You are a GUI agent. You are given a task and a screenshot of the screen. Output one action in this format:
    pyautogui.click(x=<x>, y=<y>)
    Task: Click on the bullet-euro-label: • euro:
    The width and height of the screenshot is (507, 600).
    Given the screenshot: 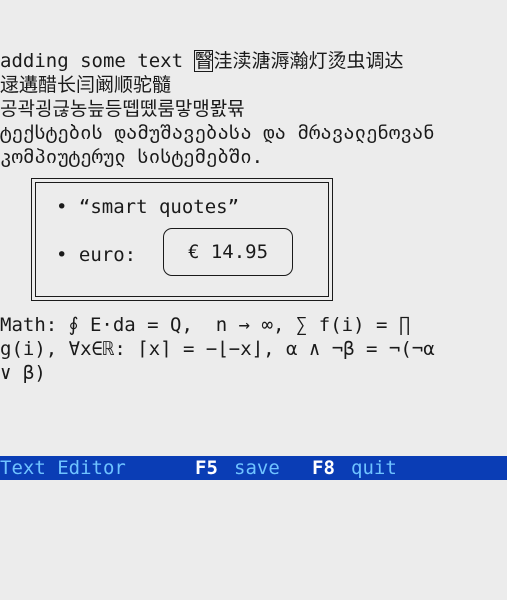 What is the action you would take?
    pyautogui.click(x=96, y=255)
    